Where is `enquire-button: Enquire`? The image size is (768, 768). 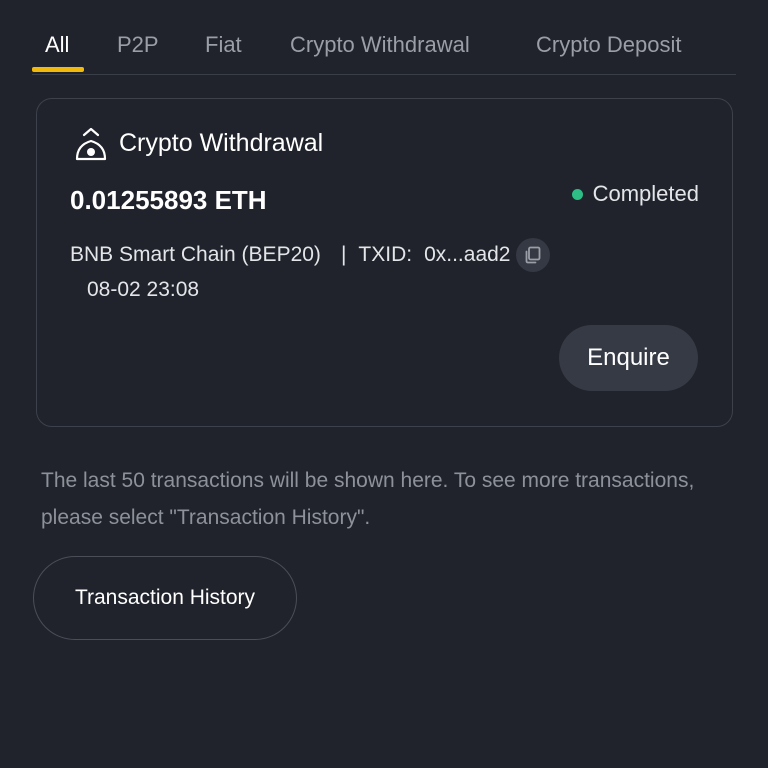 enquire-button: Enquire is located at coordinates (628, 358).